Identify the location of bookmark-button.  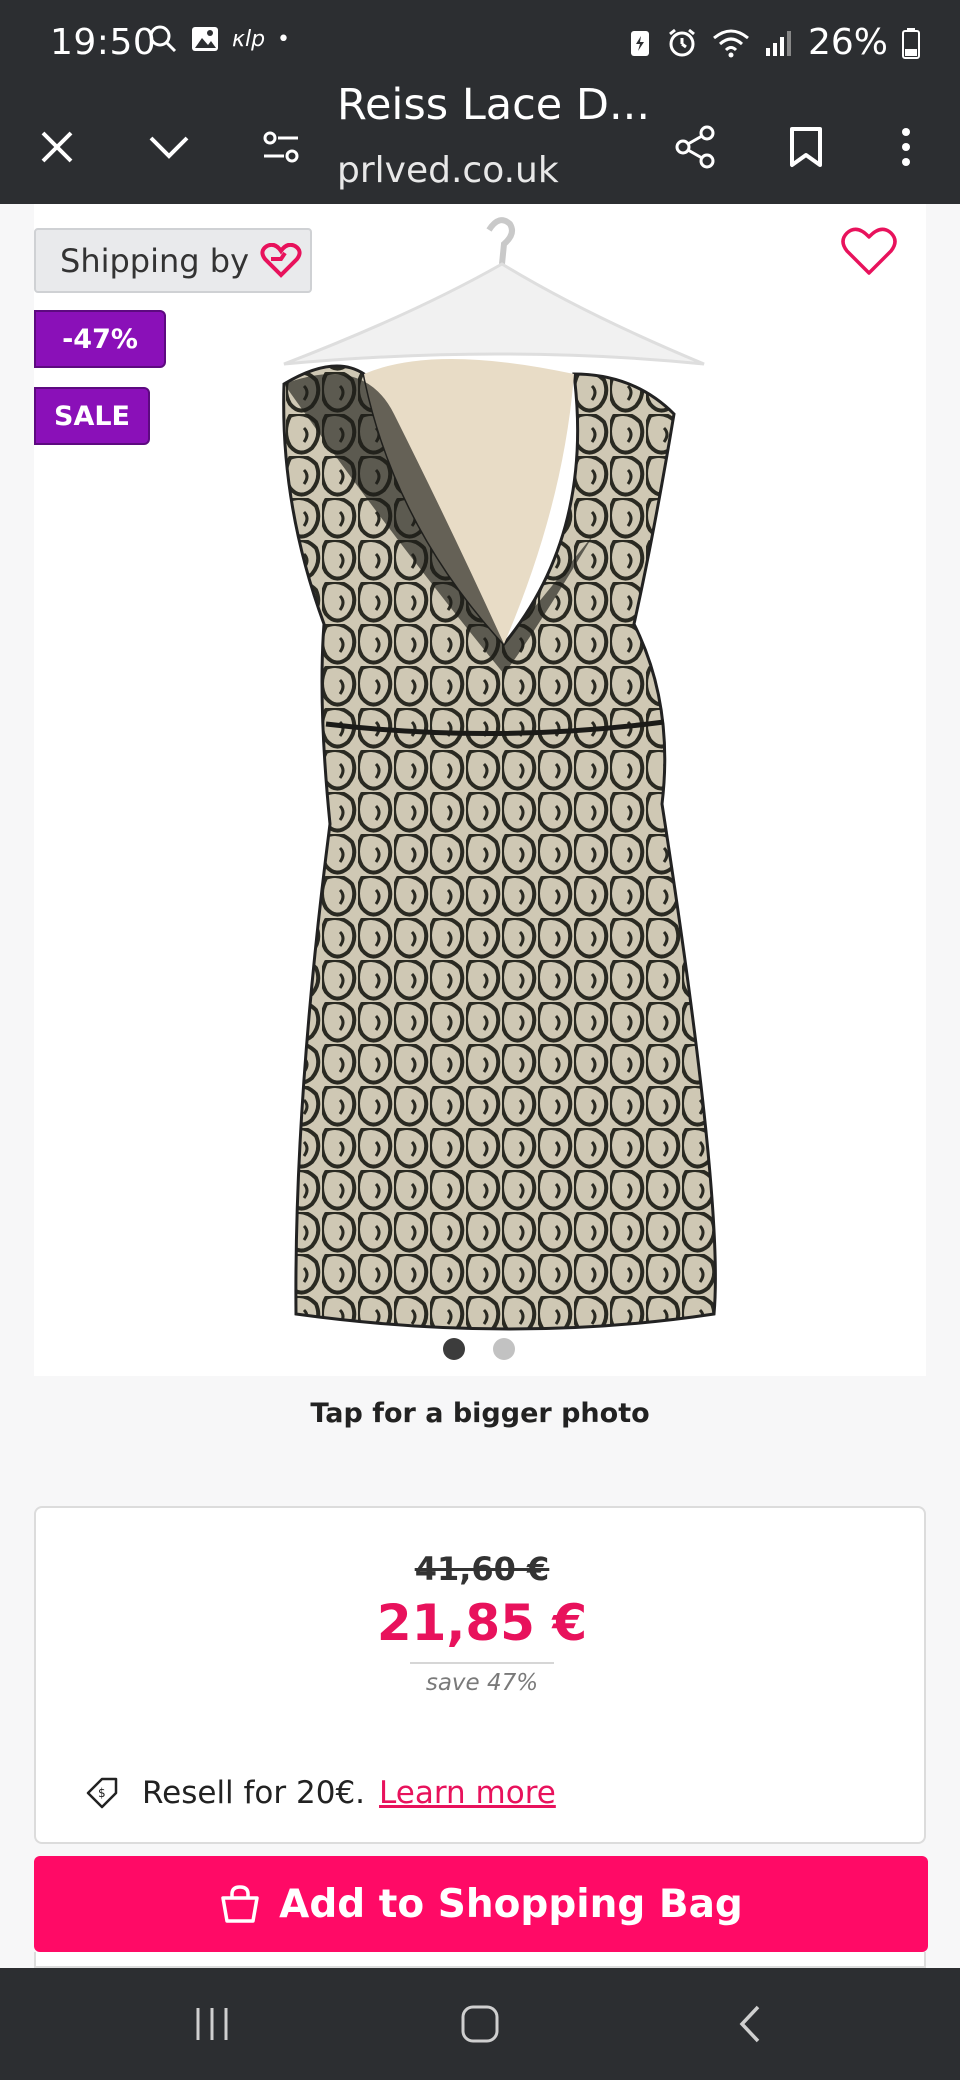
(806, 147).